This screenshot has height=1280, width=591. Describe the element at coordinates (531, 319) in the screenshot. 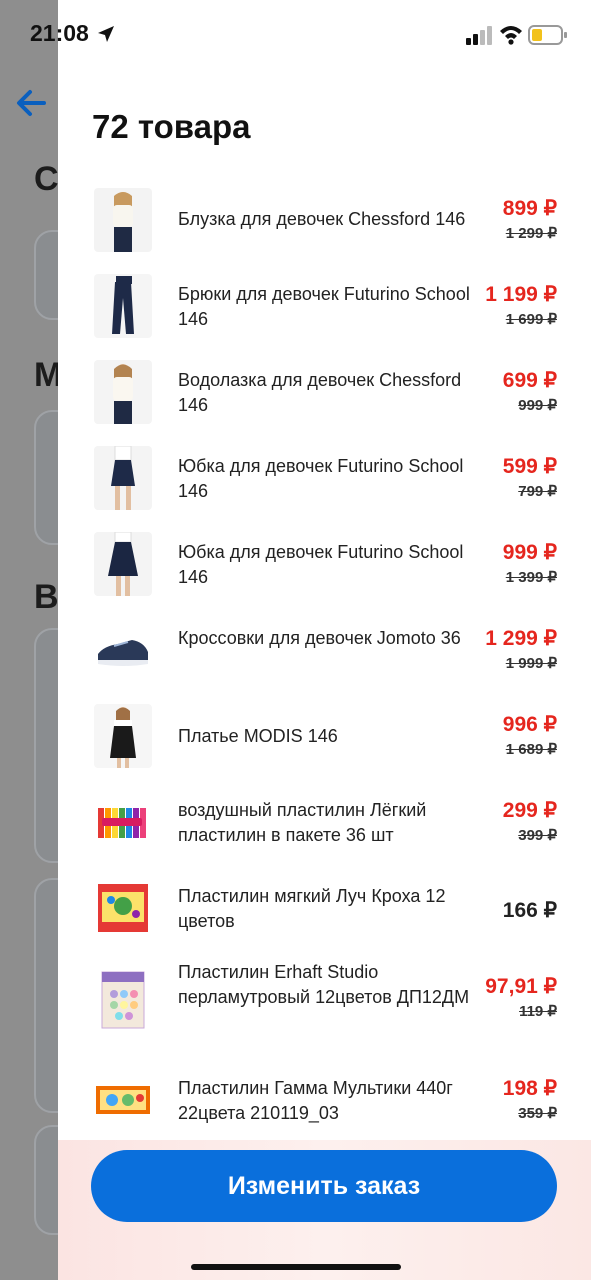

I see `product-old-price: 1 699 ₽` at that location.